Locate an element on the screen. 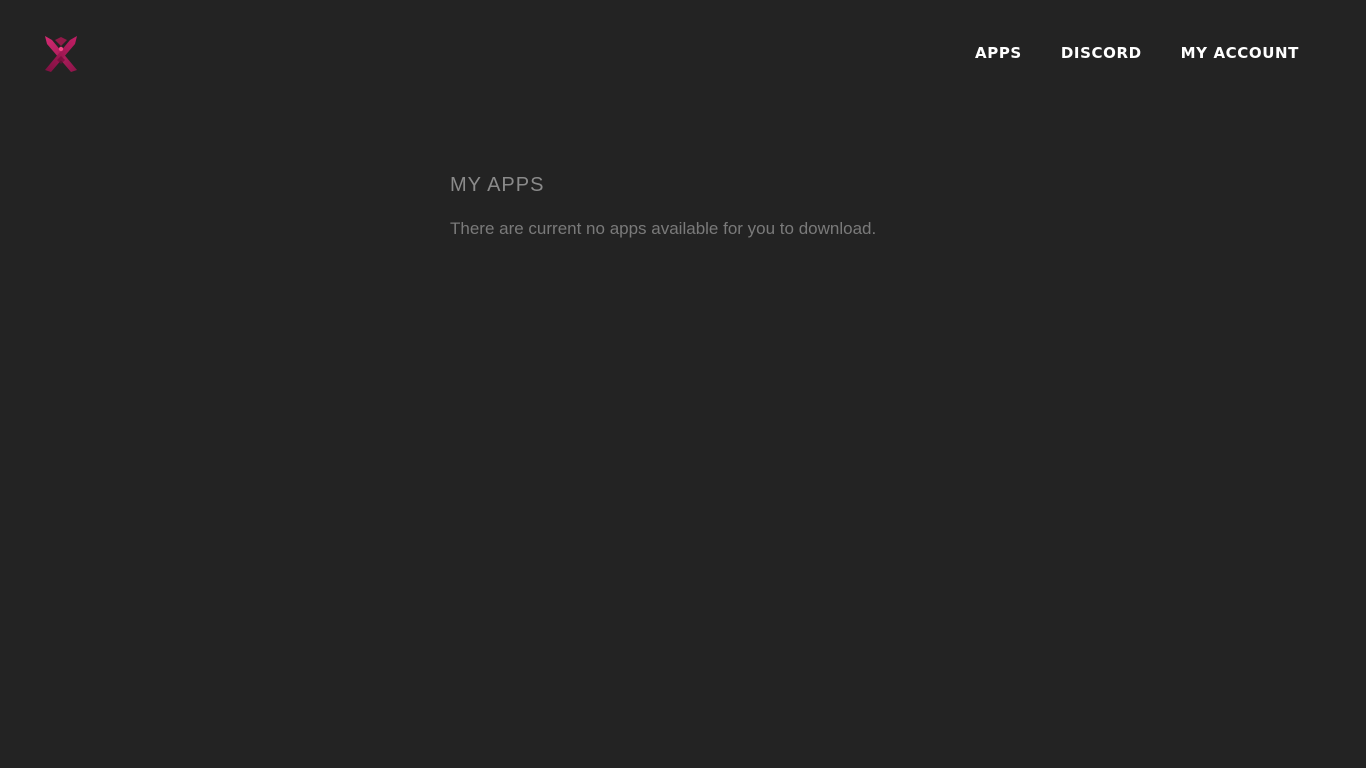 This screenshot has height=768, width=1366. logo-link is located at coordinates (61, 54).